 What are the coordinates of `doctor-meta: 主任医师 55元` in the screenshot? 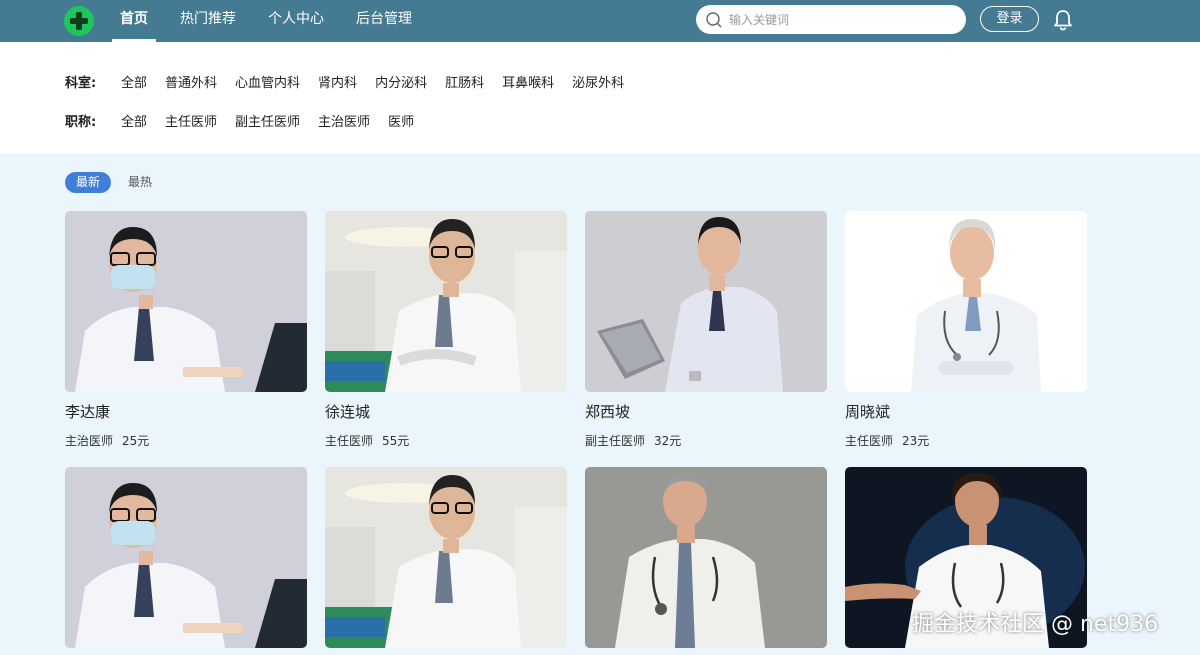 It's located at (367, 440).